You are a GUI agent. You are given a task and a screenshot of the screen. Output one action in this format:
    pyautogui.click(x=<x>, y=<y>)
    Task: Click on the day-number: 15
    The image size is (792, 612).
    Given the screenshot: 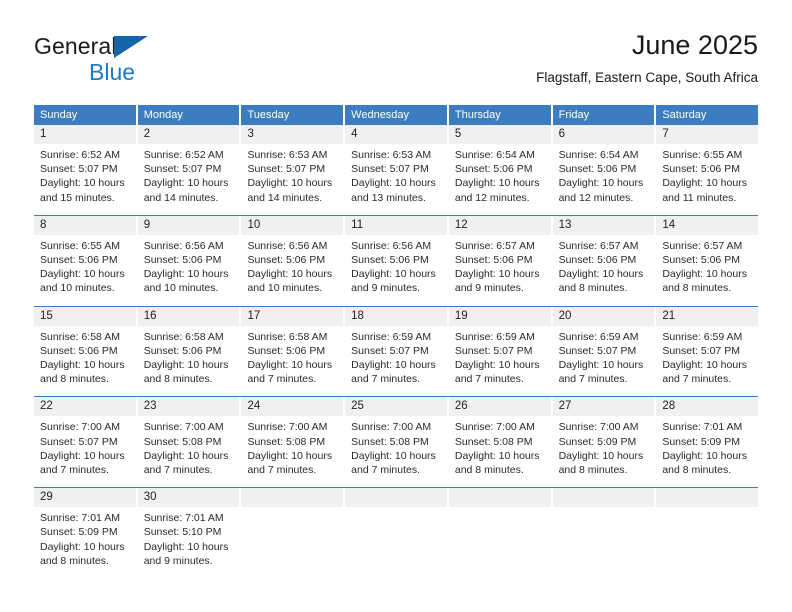 What is the action you would take?
    pyautogui.click(x=85, y=316)
    